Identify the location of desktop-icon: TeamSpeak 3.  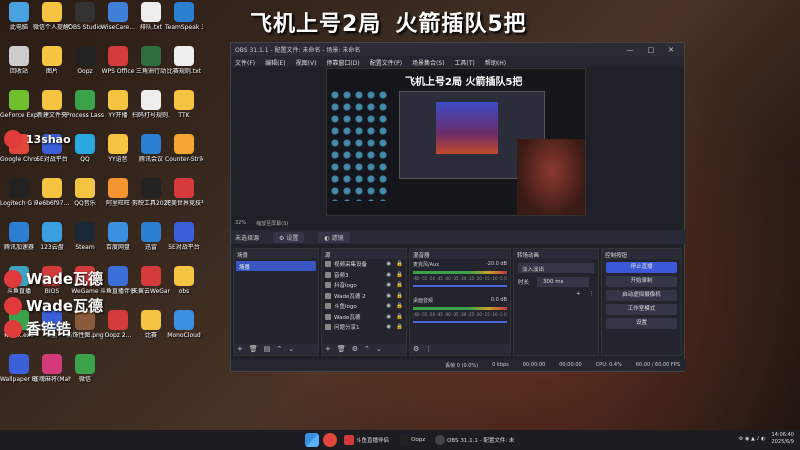
(184, 16).